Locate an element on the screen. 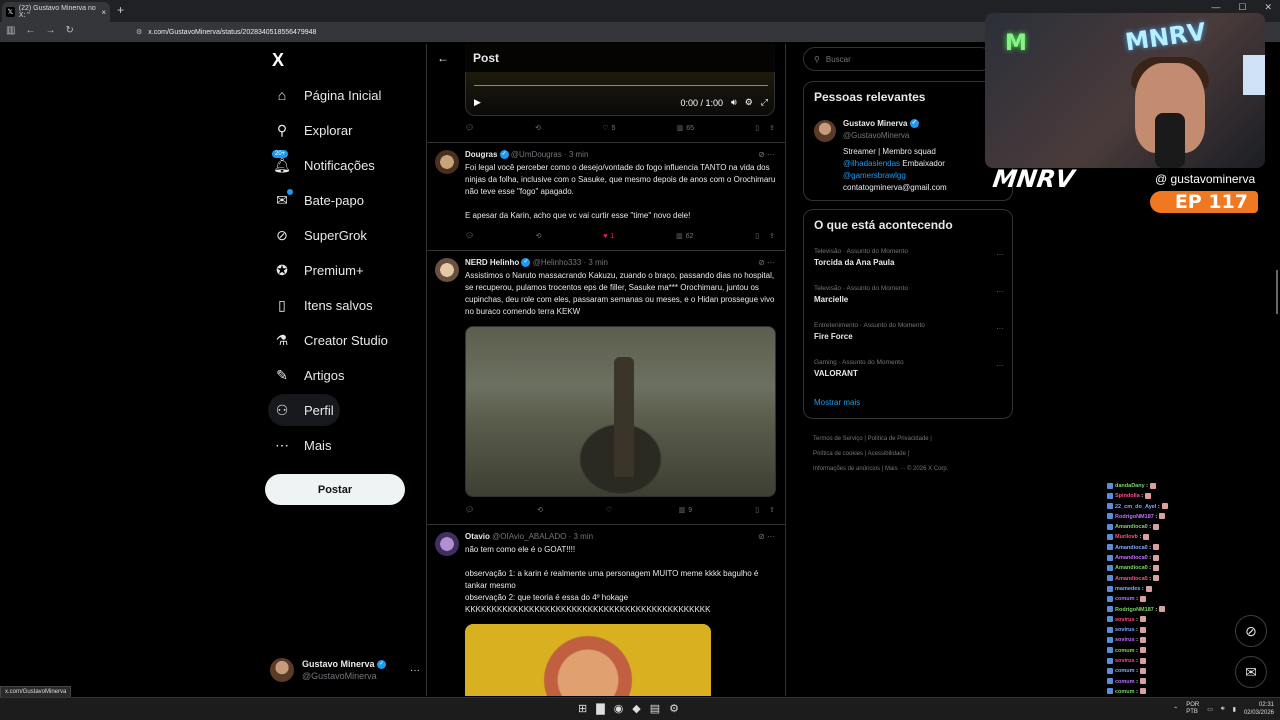  footer-link: Política de cookies is located at coordinates (838, 454).